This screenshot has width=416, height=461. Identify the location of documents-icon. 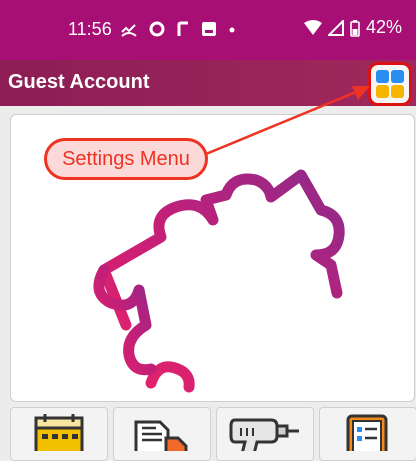
(161, 435).